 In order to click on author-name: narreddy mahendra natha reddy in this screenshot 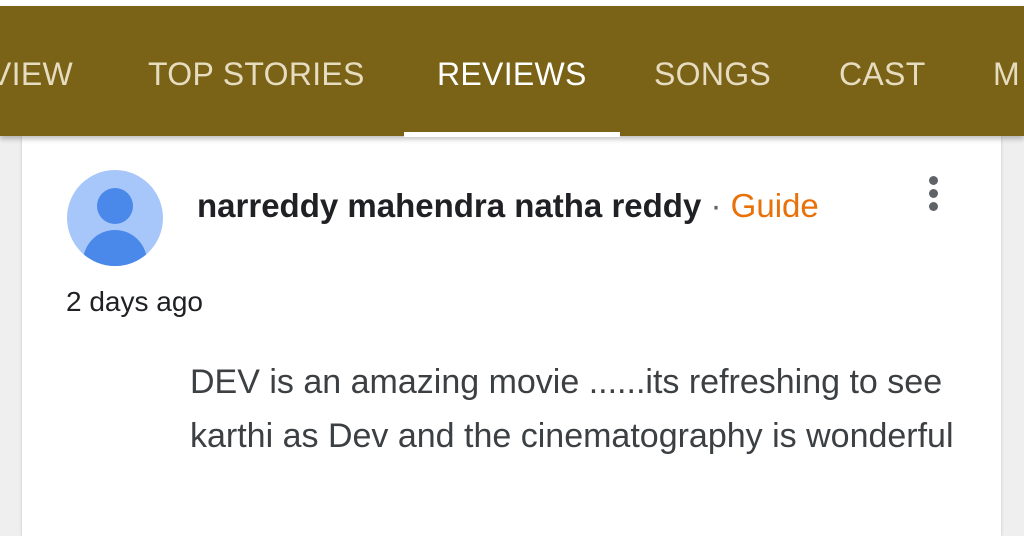, I will do `click(449, 205)`.